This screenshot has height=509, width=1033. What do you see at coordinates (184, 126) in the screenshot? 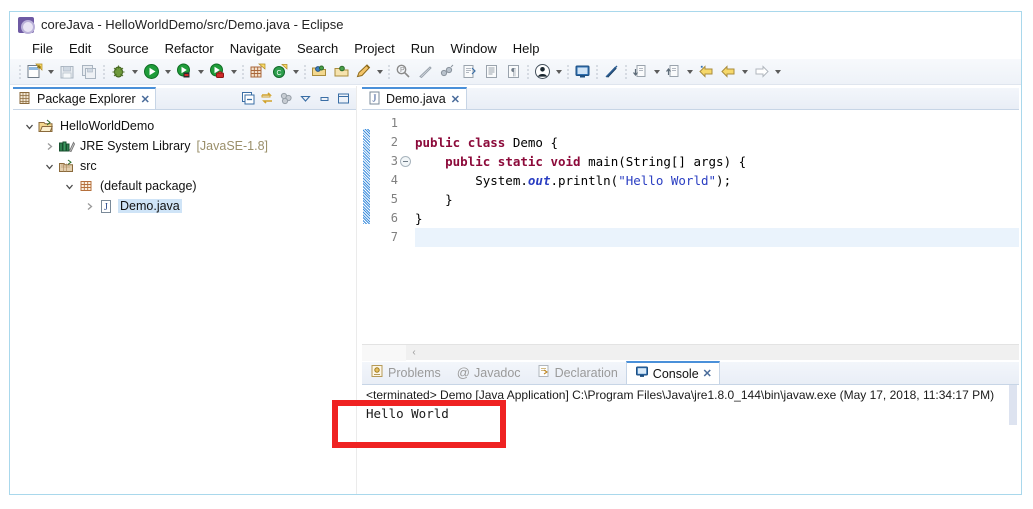
I see `tree-item-project: HelloWorldDemo` at bounding box center [184, 126].